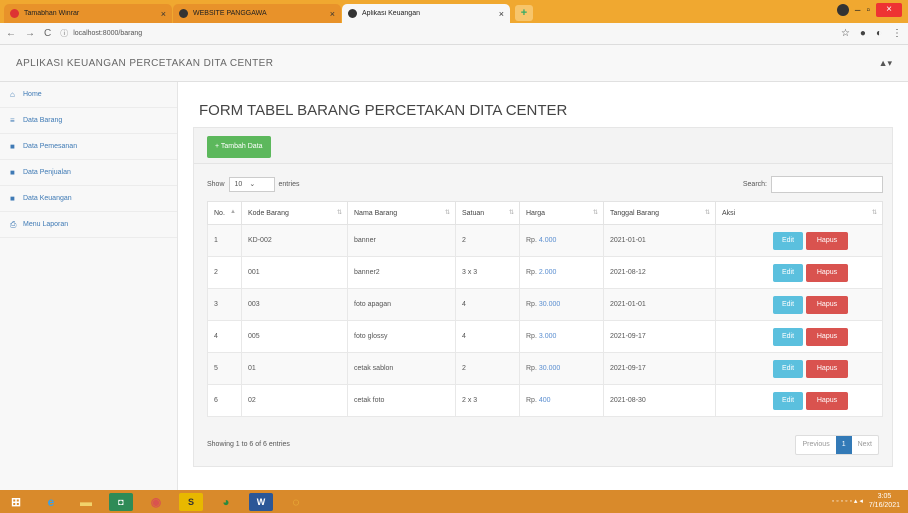  Describe the element at coordinates (248, 444) in the screenshot. I see `table-info: Showing 1 to 6 of 6 entries` at that location.